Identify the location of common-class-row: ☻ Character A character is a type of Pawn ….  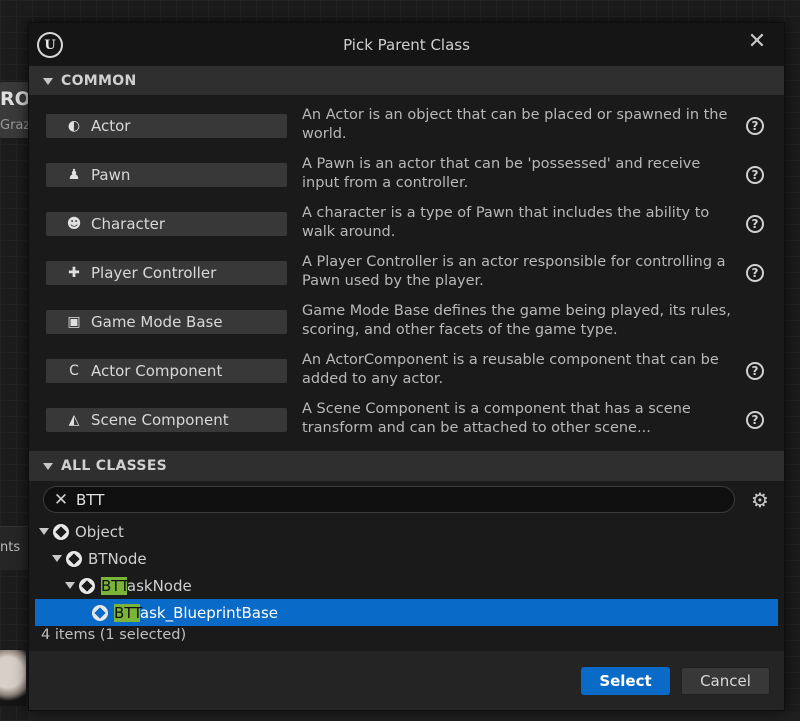
(406, 223).